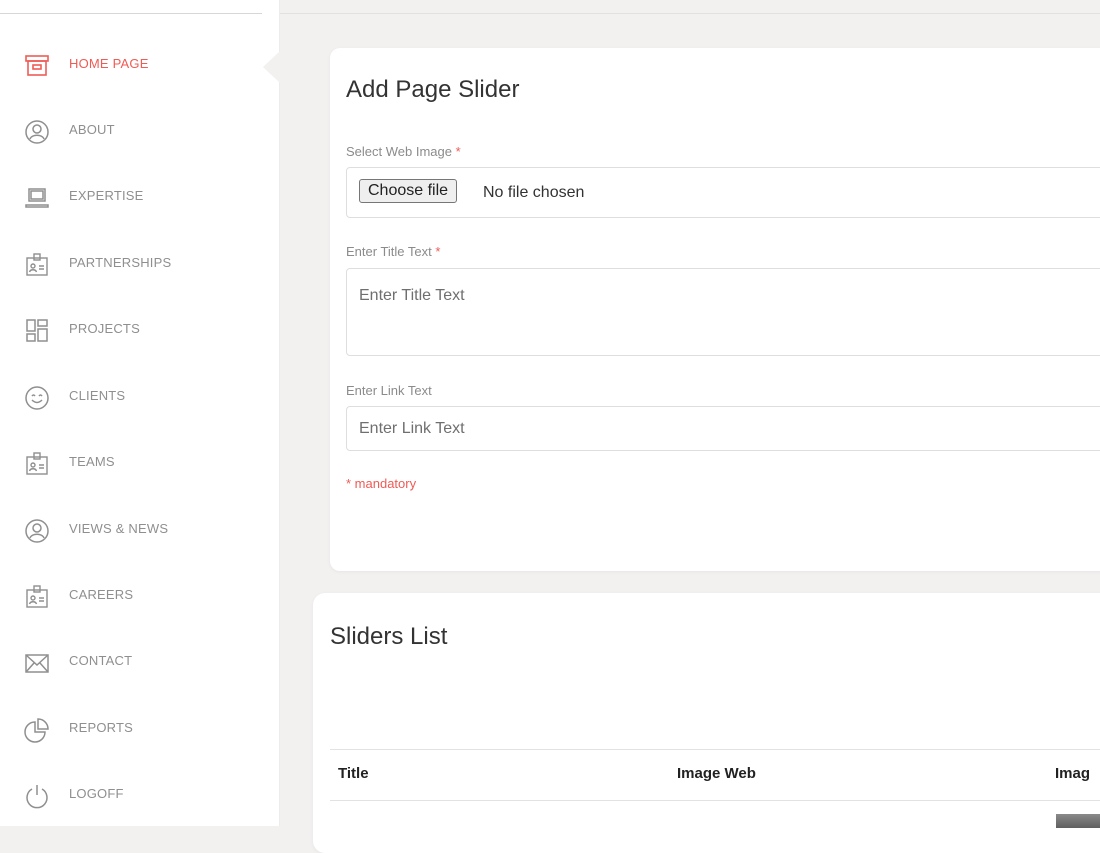 The image size is (1100, 853). What do you see at coordinates (412, 428) in the screenshot?
I see `link-text-placeholder: Enter Link Text` at bounding box center [412, 428].